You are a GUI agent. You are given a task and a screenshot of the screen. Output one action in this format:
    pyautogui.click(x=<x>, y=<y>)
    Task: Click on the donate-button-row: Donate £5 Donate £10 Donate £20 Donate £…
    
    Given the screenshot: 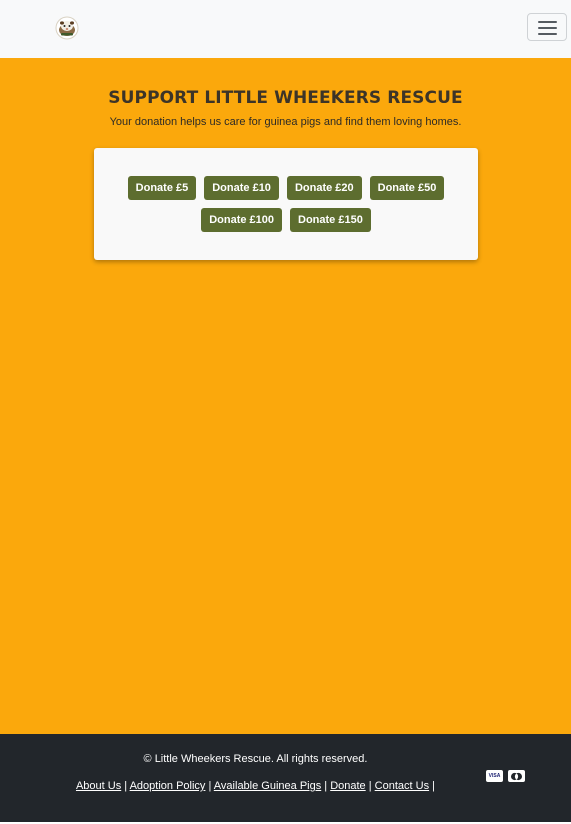 What is the action you would take?
    pyautogui.click(x=286, y=188)
    